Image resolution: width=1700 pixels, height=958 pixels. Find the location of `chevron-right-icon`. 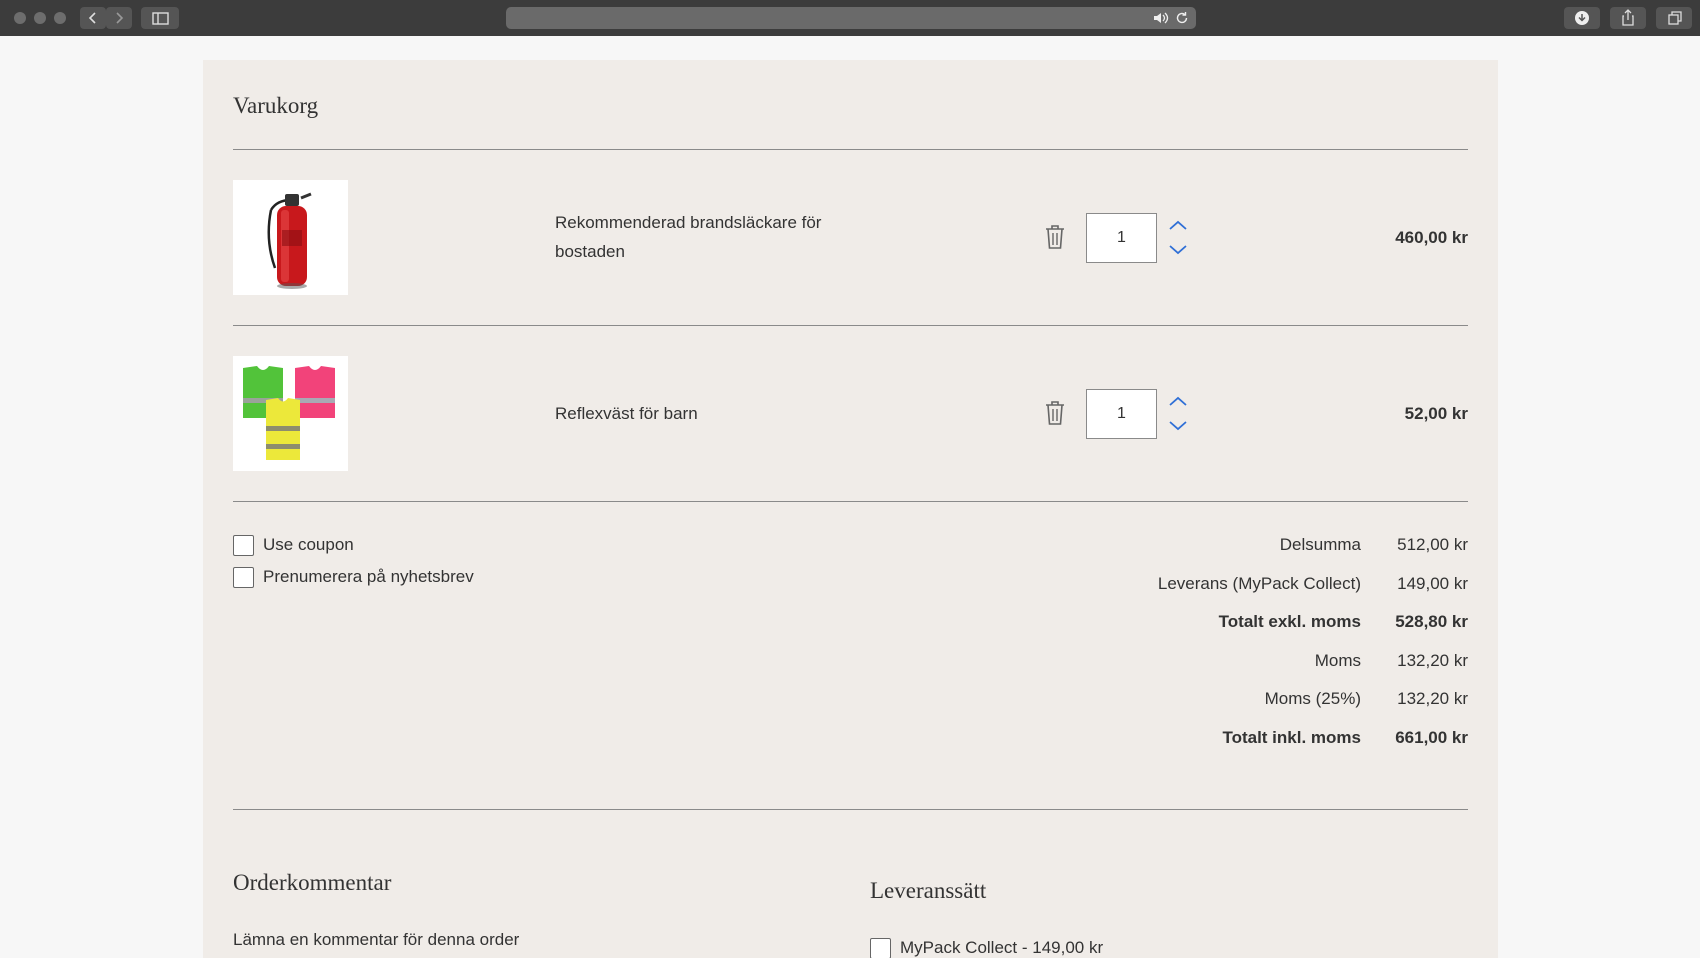

chevron-right-icon is located at coordinates (120, 18).